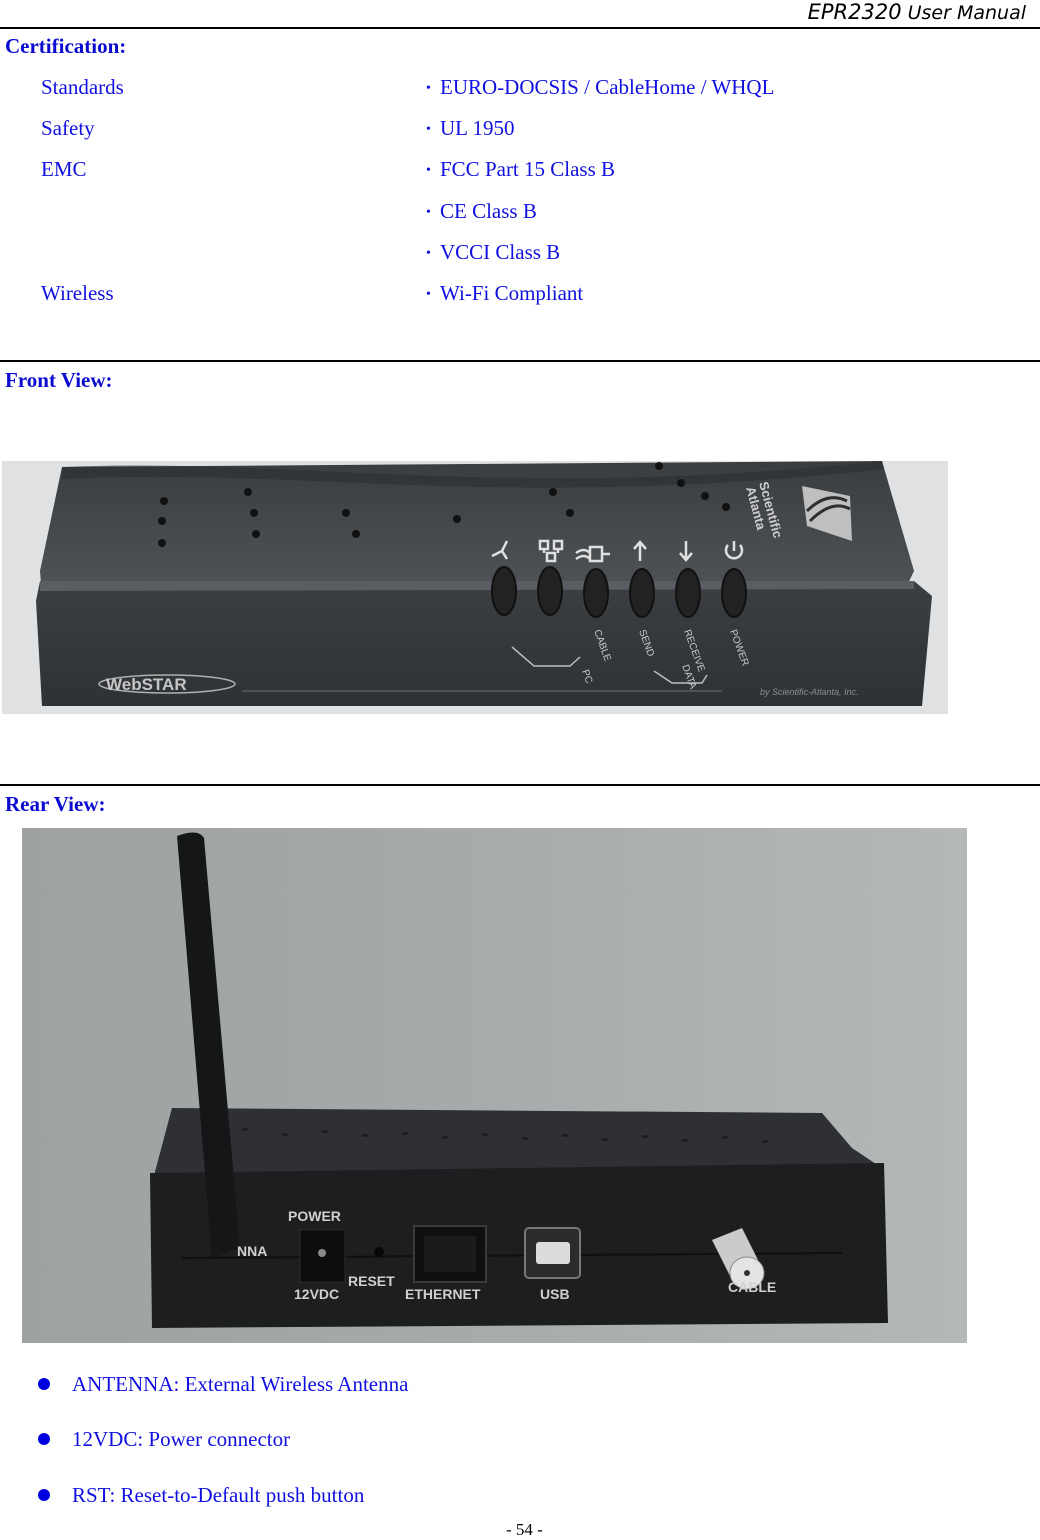 Image resolution: width=1040 pixels, height=1540 pixels. Describe the element at coordinates (500, 252) in the screenshot. I see `cert-value: VCCI Class B` at that location.